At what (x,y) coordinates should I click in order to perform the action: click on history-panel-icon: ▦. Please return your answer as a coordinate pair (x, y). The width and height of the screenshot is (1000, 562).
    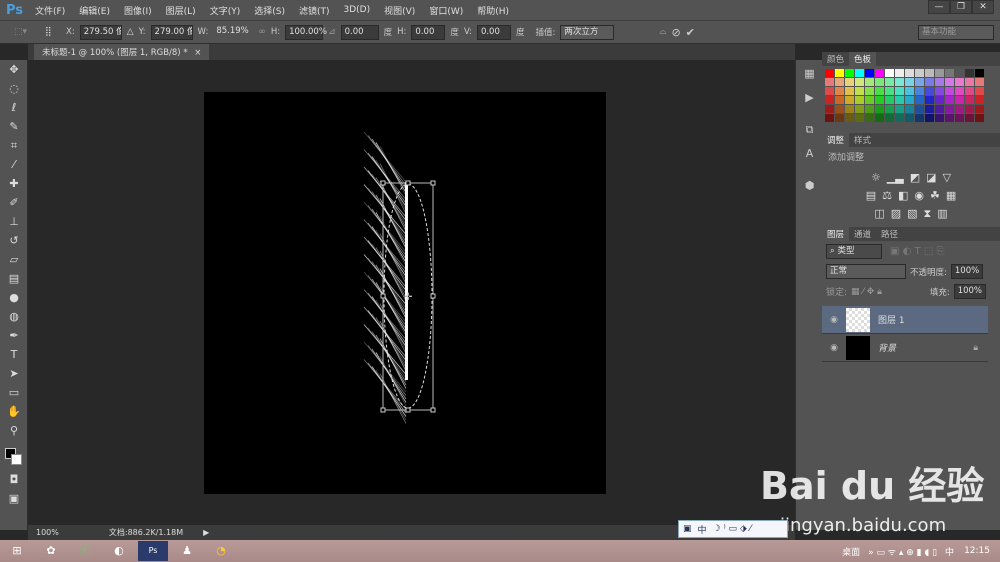
    Looking at the image, I should click on (809, 74).